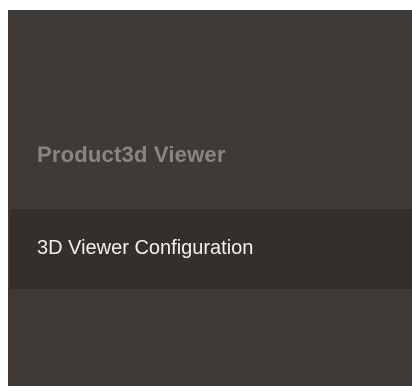 The image size is (412, 391). What do you see at coordinates (131, 154) in the screenshot?
I see `submenu-section-title: Product3d Viewer` at bounding box center [131, 154].